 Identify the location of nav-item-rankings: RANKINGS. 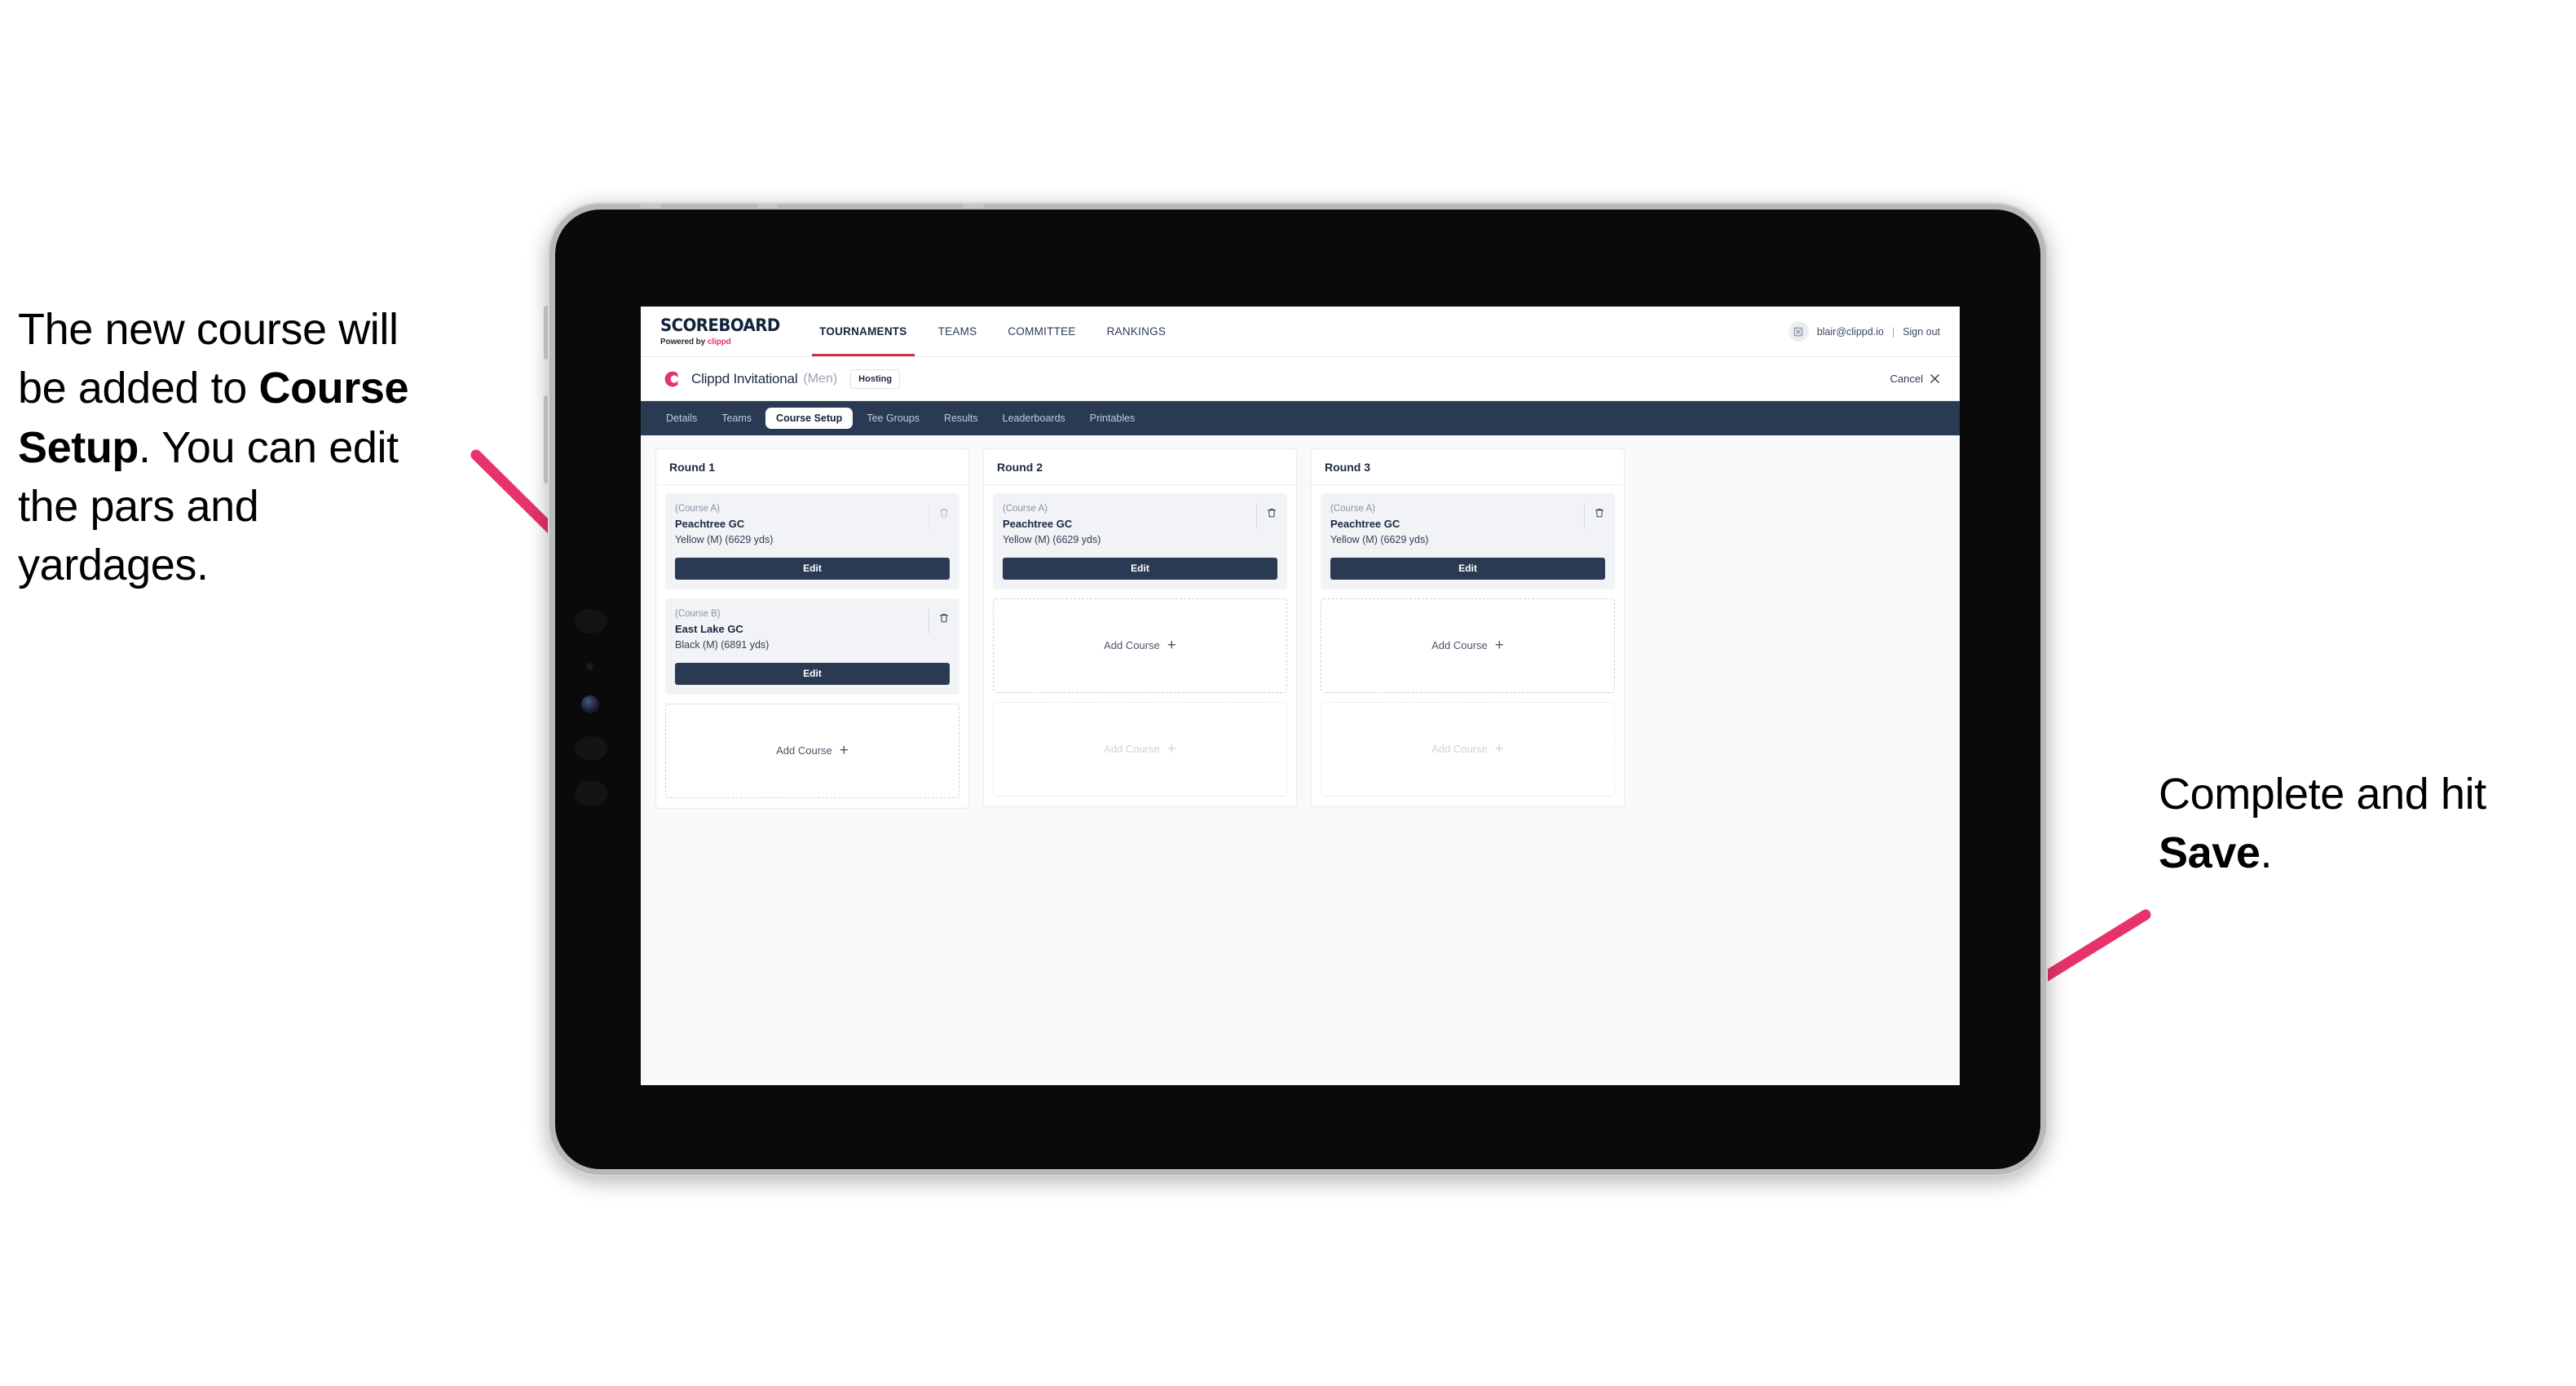
(1137, 331).